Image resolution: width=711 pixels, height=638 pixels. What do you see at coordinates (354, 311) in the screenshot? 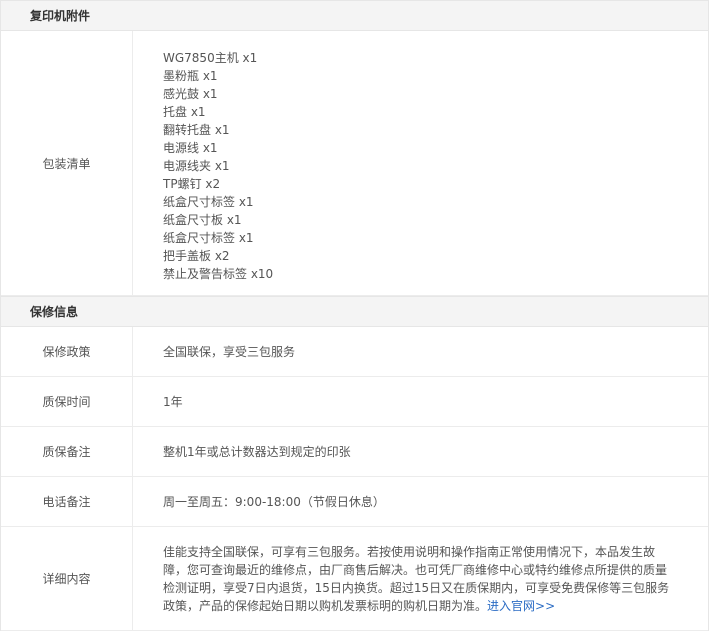
I see `section-header-warranty: 保修信息` at bounding box center [354, 311].